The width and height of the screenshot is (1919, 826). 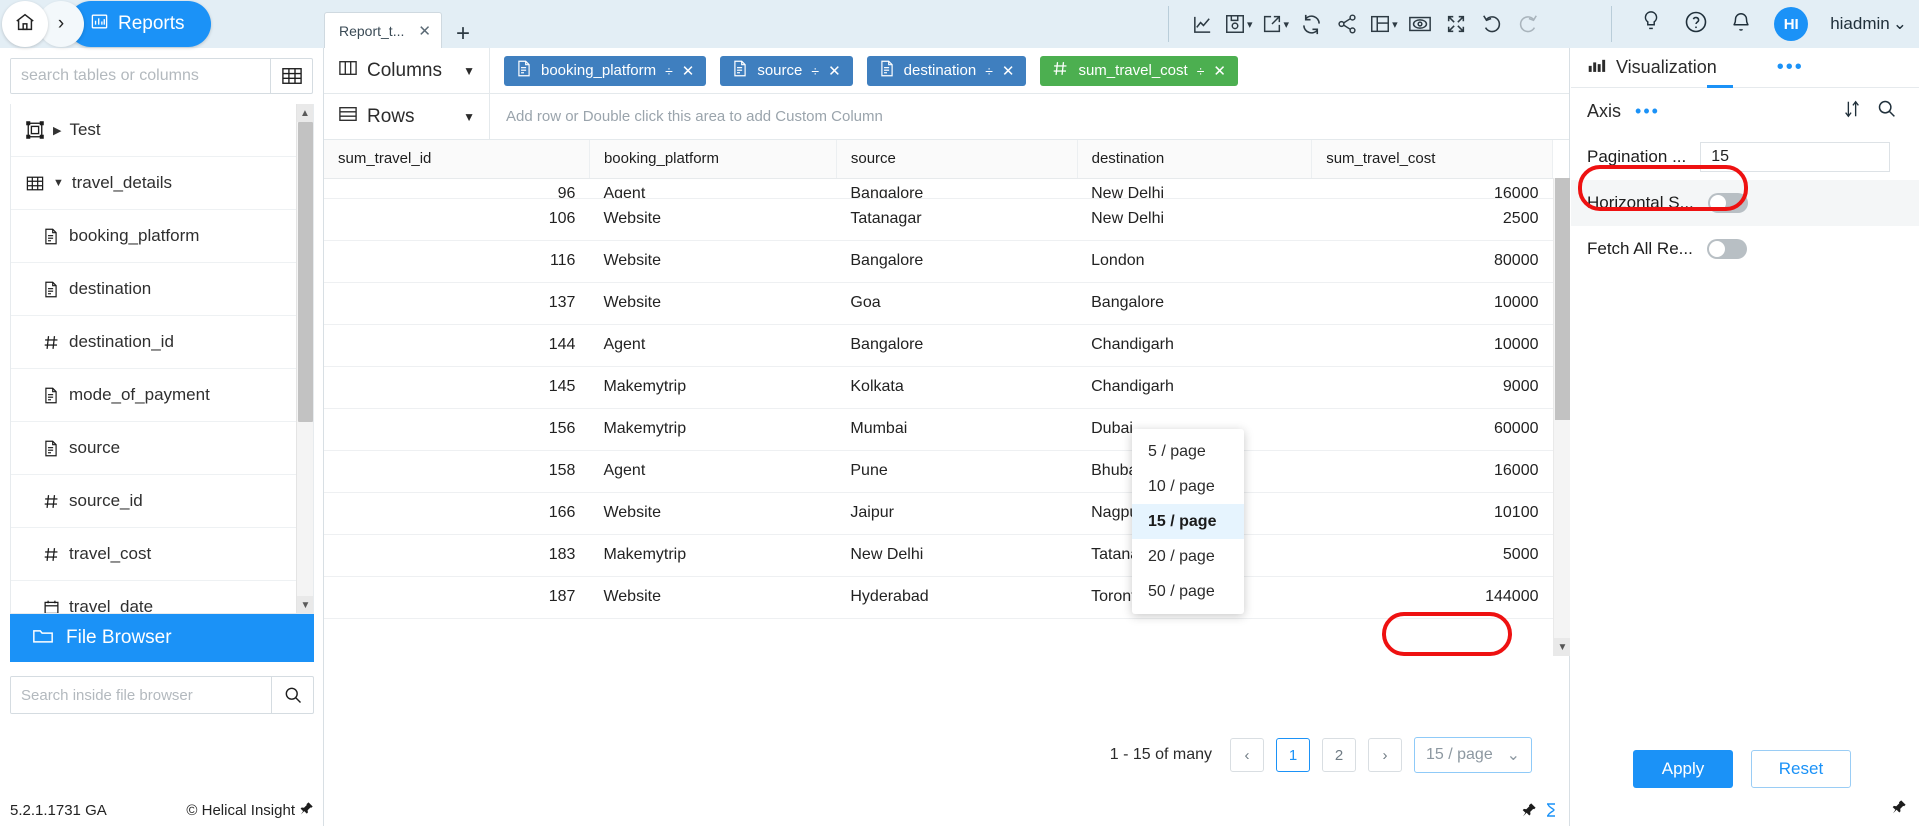 I want to click on tree-item-Test: ▶ Test, so click(x=162, y=130).